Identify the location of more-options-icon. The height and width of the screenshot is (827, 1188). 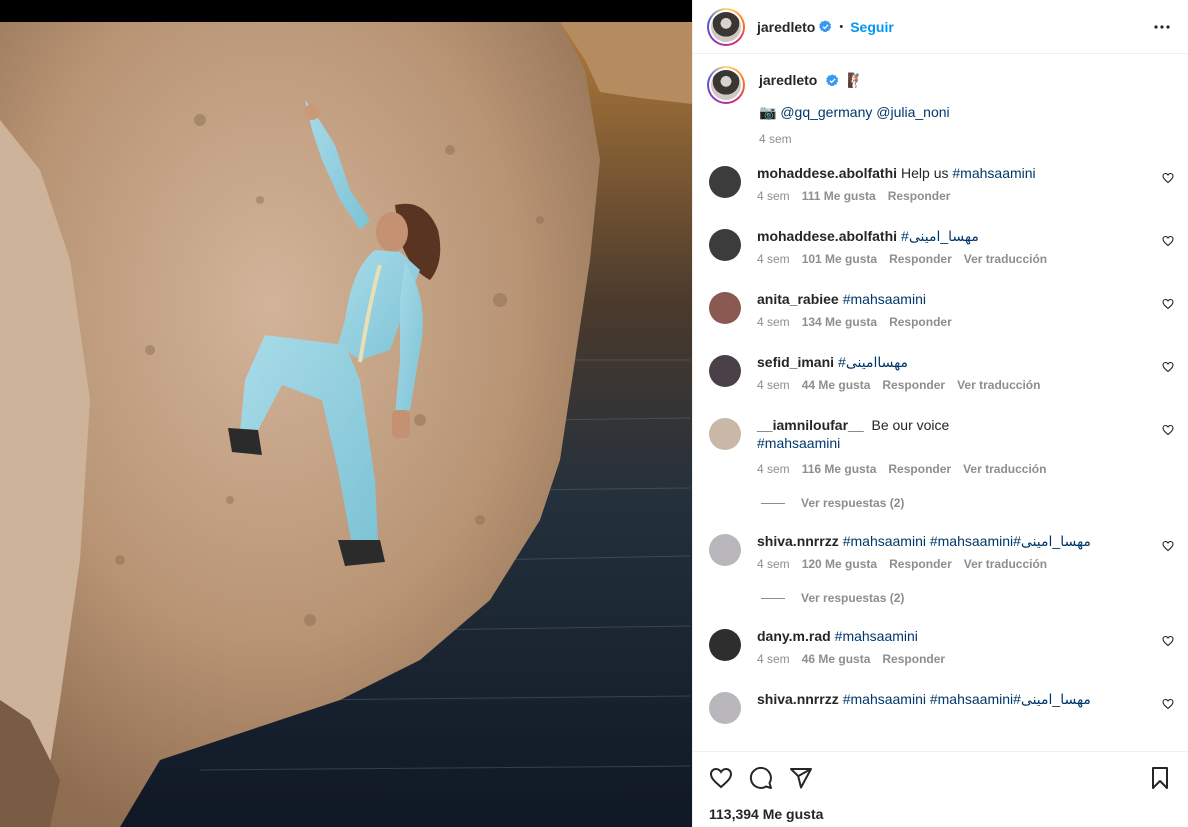
(1162, 27).